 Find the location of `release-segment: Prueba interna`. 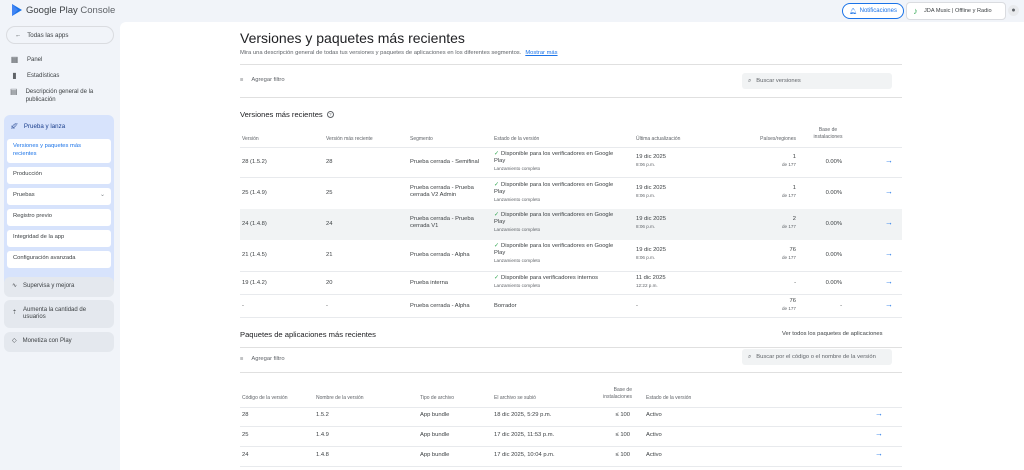

release-segment: Prueba interna is located at coordinates (429, 283).